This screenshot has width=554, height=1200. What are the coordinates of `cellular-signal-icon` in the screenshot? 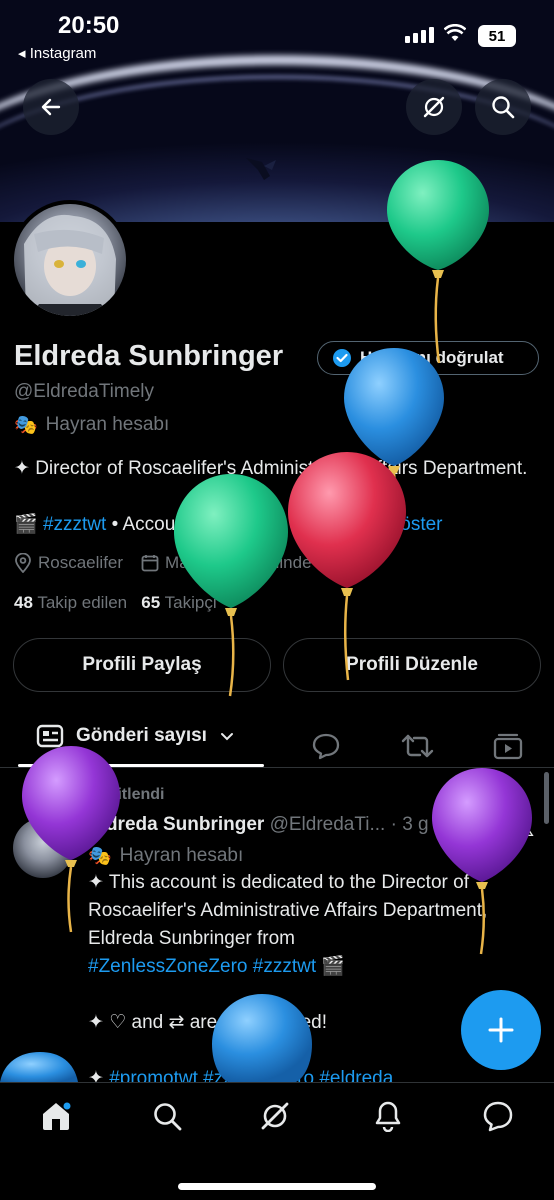 It's located at (419, 35).